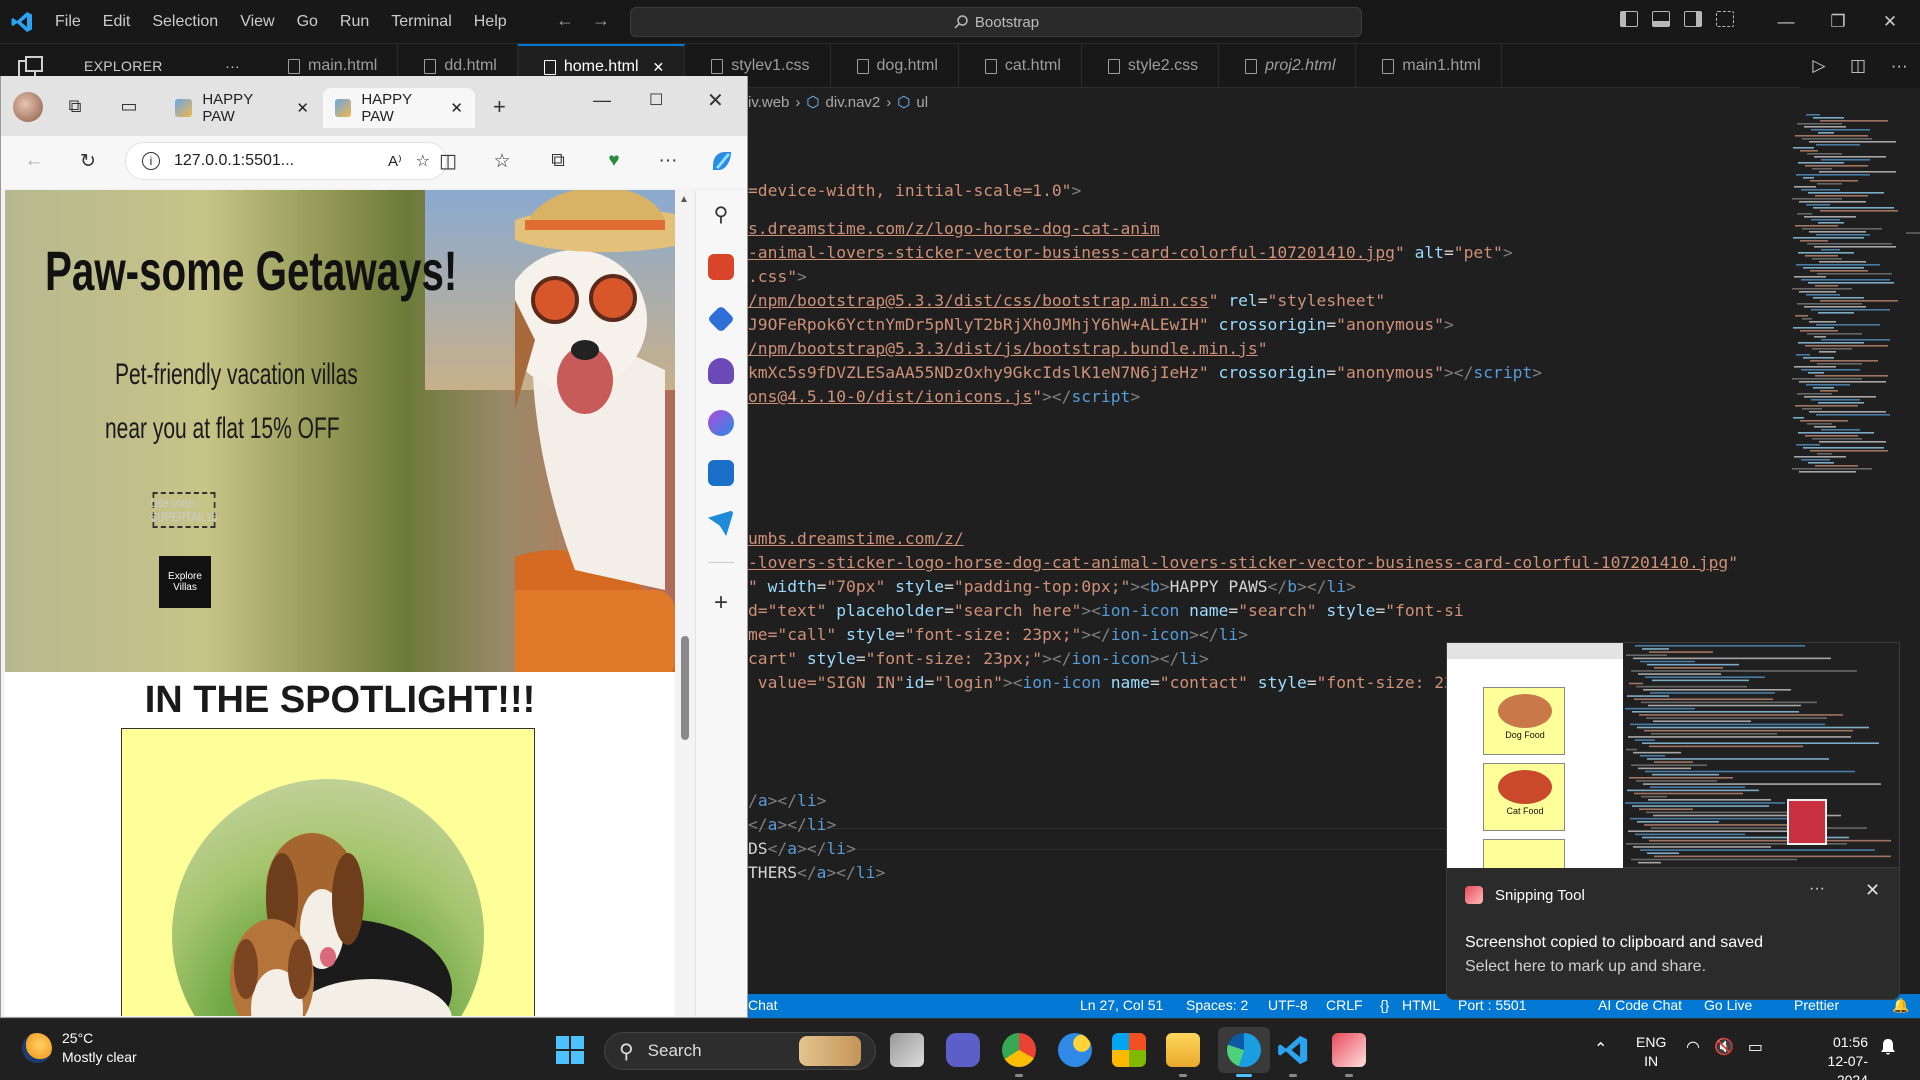 Image resolution: width=1920 pixels, height=1080 pixels. I want to click on menu-edit: Edit, so click(117, 22).